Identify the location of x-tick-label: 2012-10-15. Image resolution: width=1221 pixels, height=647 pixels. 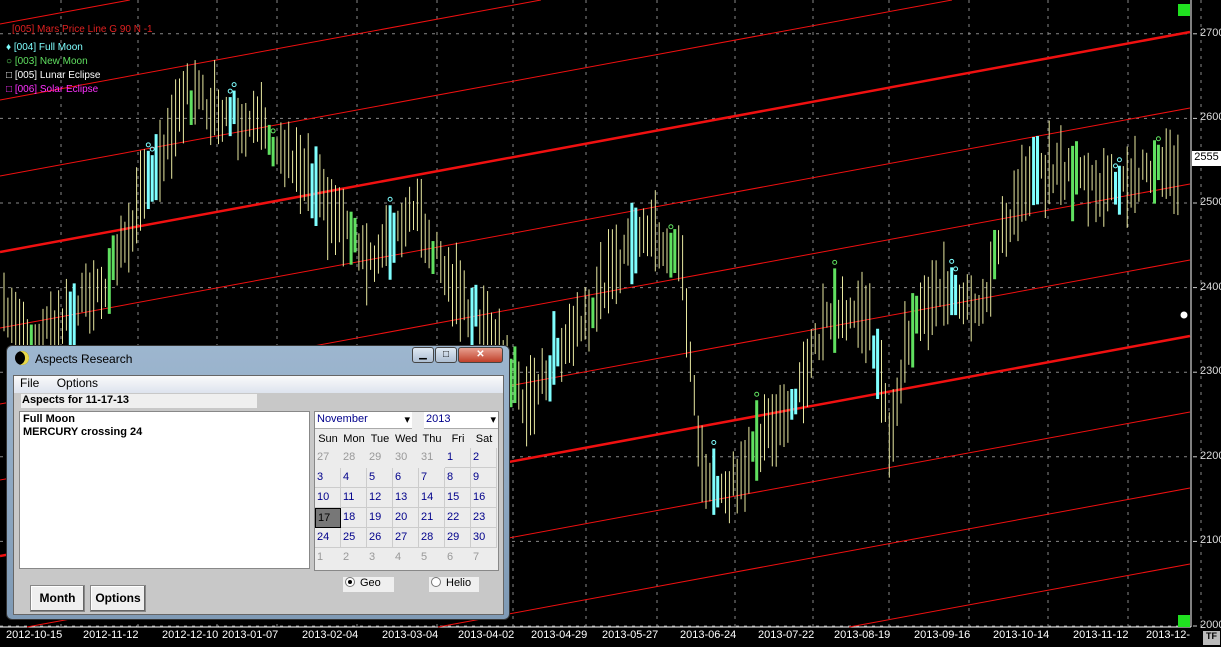
(34, 635).